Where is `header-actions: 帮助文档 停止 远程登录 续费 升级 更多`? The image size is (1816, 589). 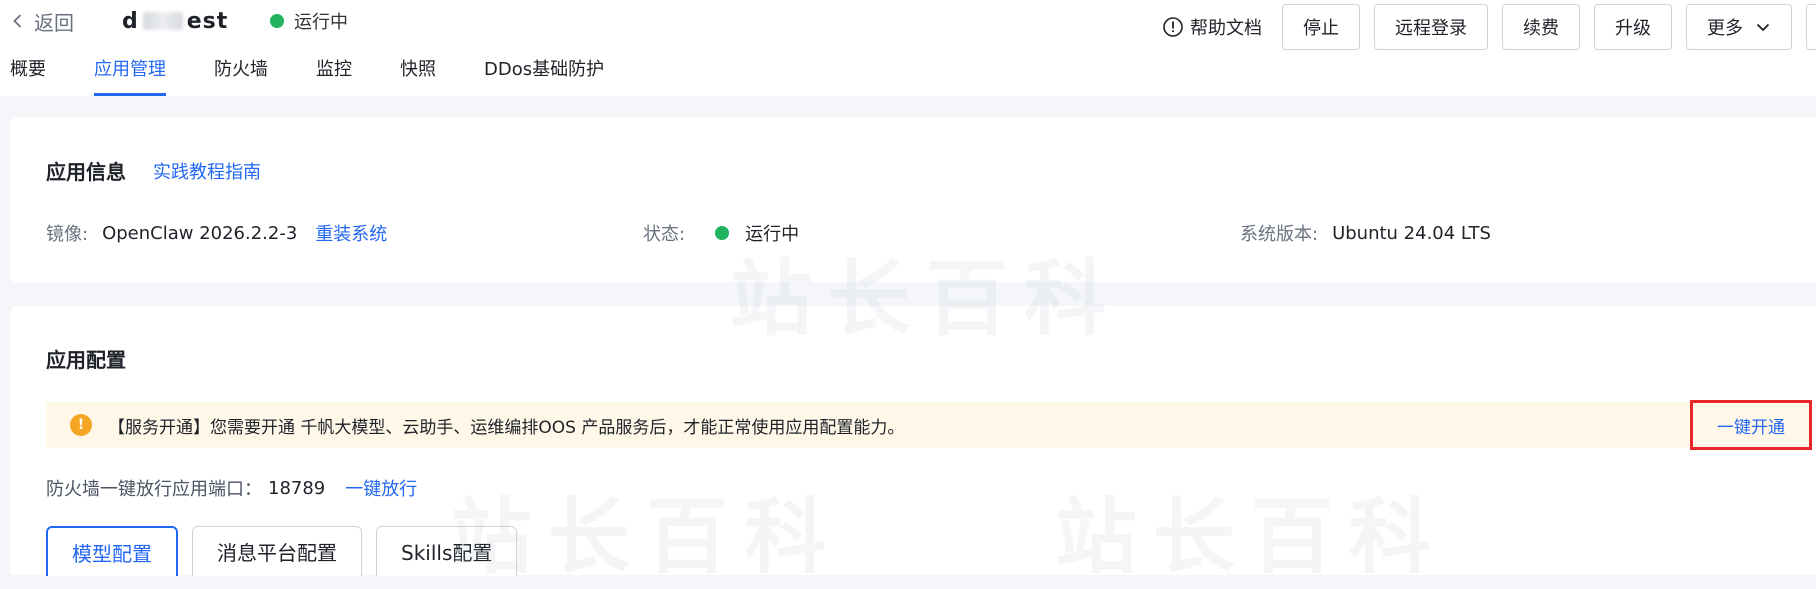
header-actions: 帮助文档 停止 远程登录 续费 升级 更多 is located at coordinates (1489, 27).